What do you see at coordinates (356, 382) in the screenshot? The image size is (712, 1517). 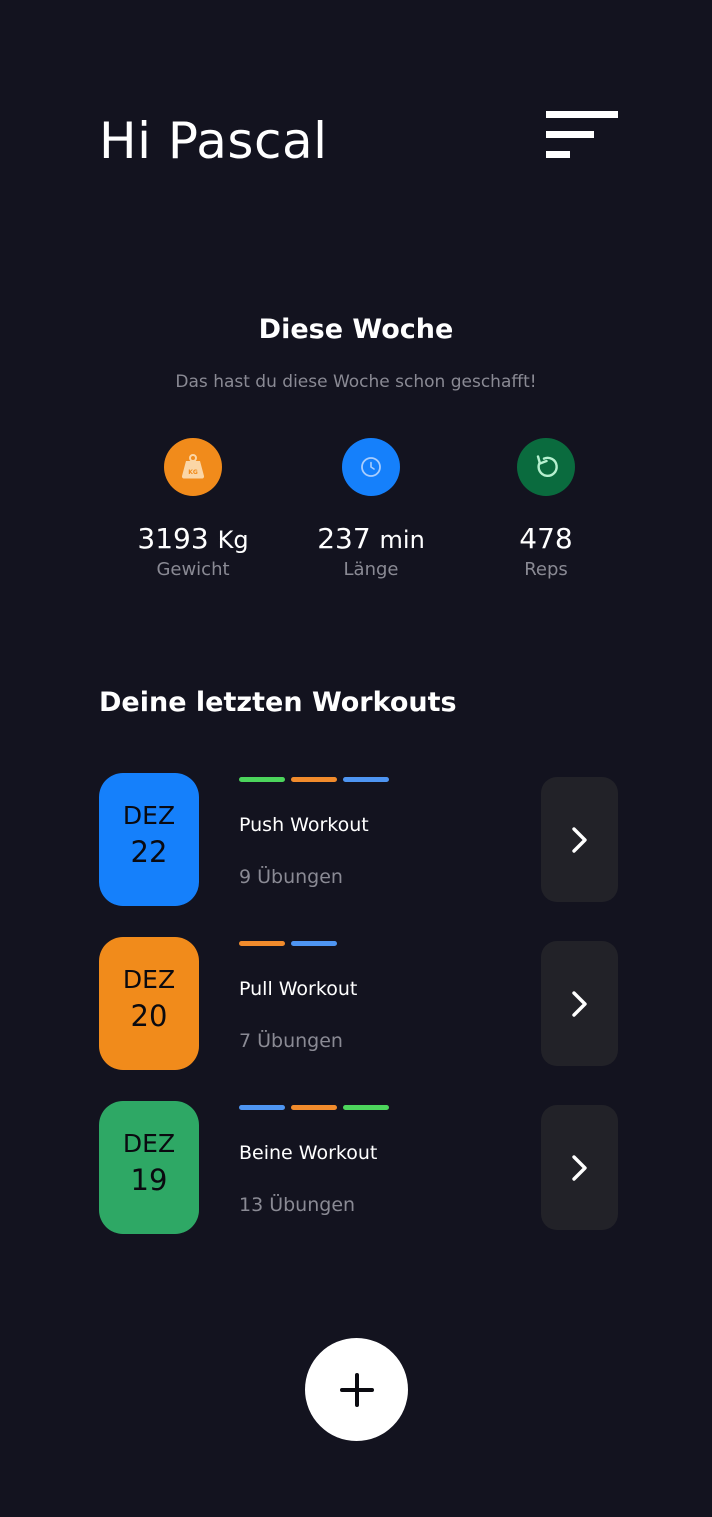 I see `week-subtitle: Das hast du diese Woche schon geschafft!` at bounding box center [356, 382].